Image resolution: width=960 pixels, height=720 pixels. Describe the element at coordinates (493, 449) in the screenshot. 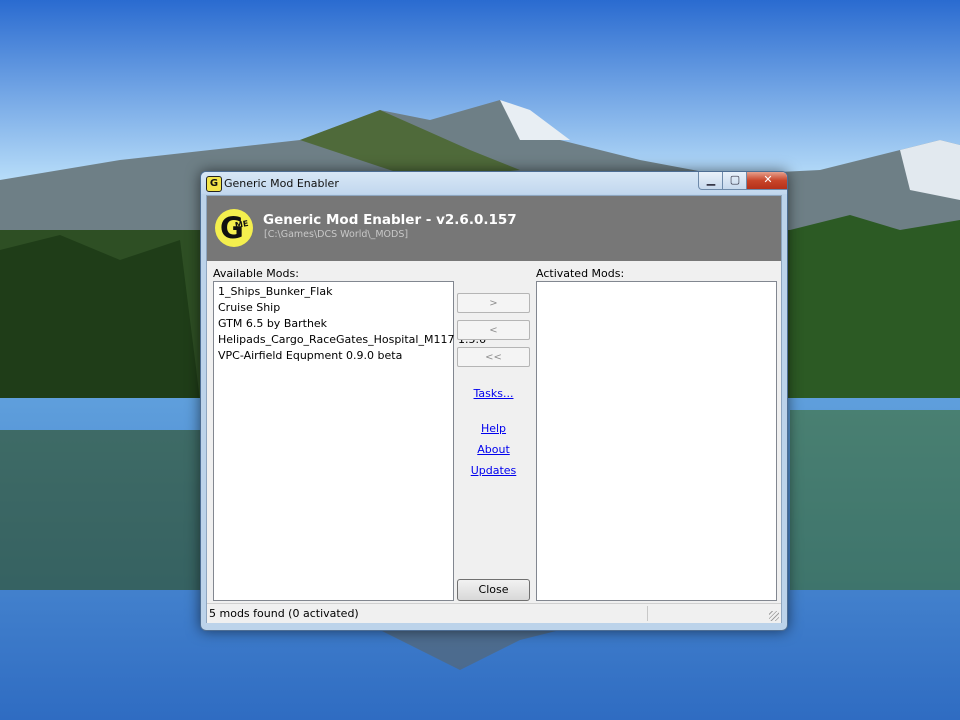

I see `about-link: About` at that location.